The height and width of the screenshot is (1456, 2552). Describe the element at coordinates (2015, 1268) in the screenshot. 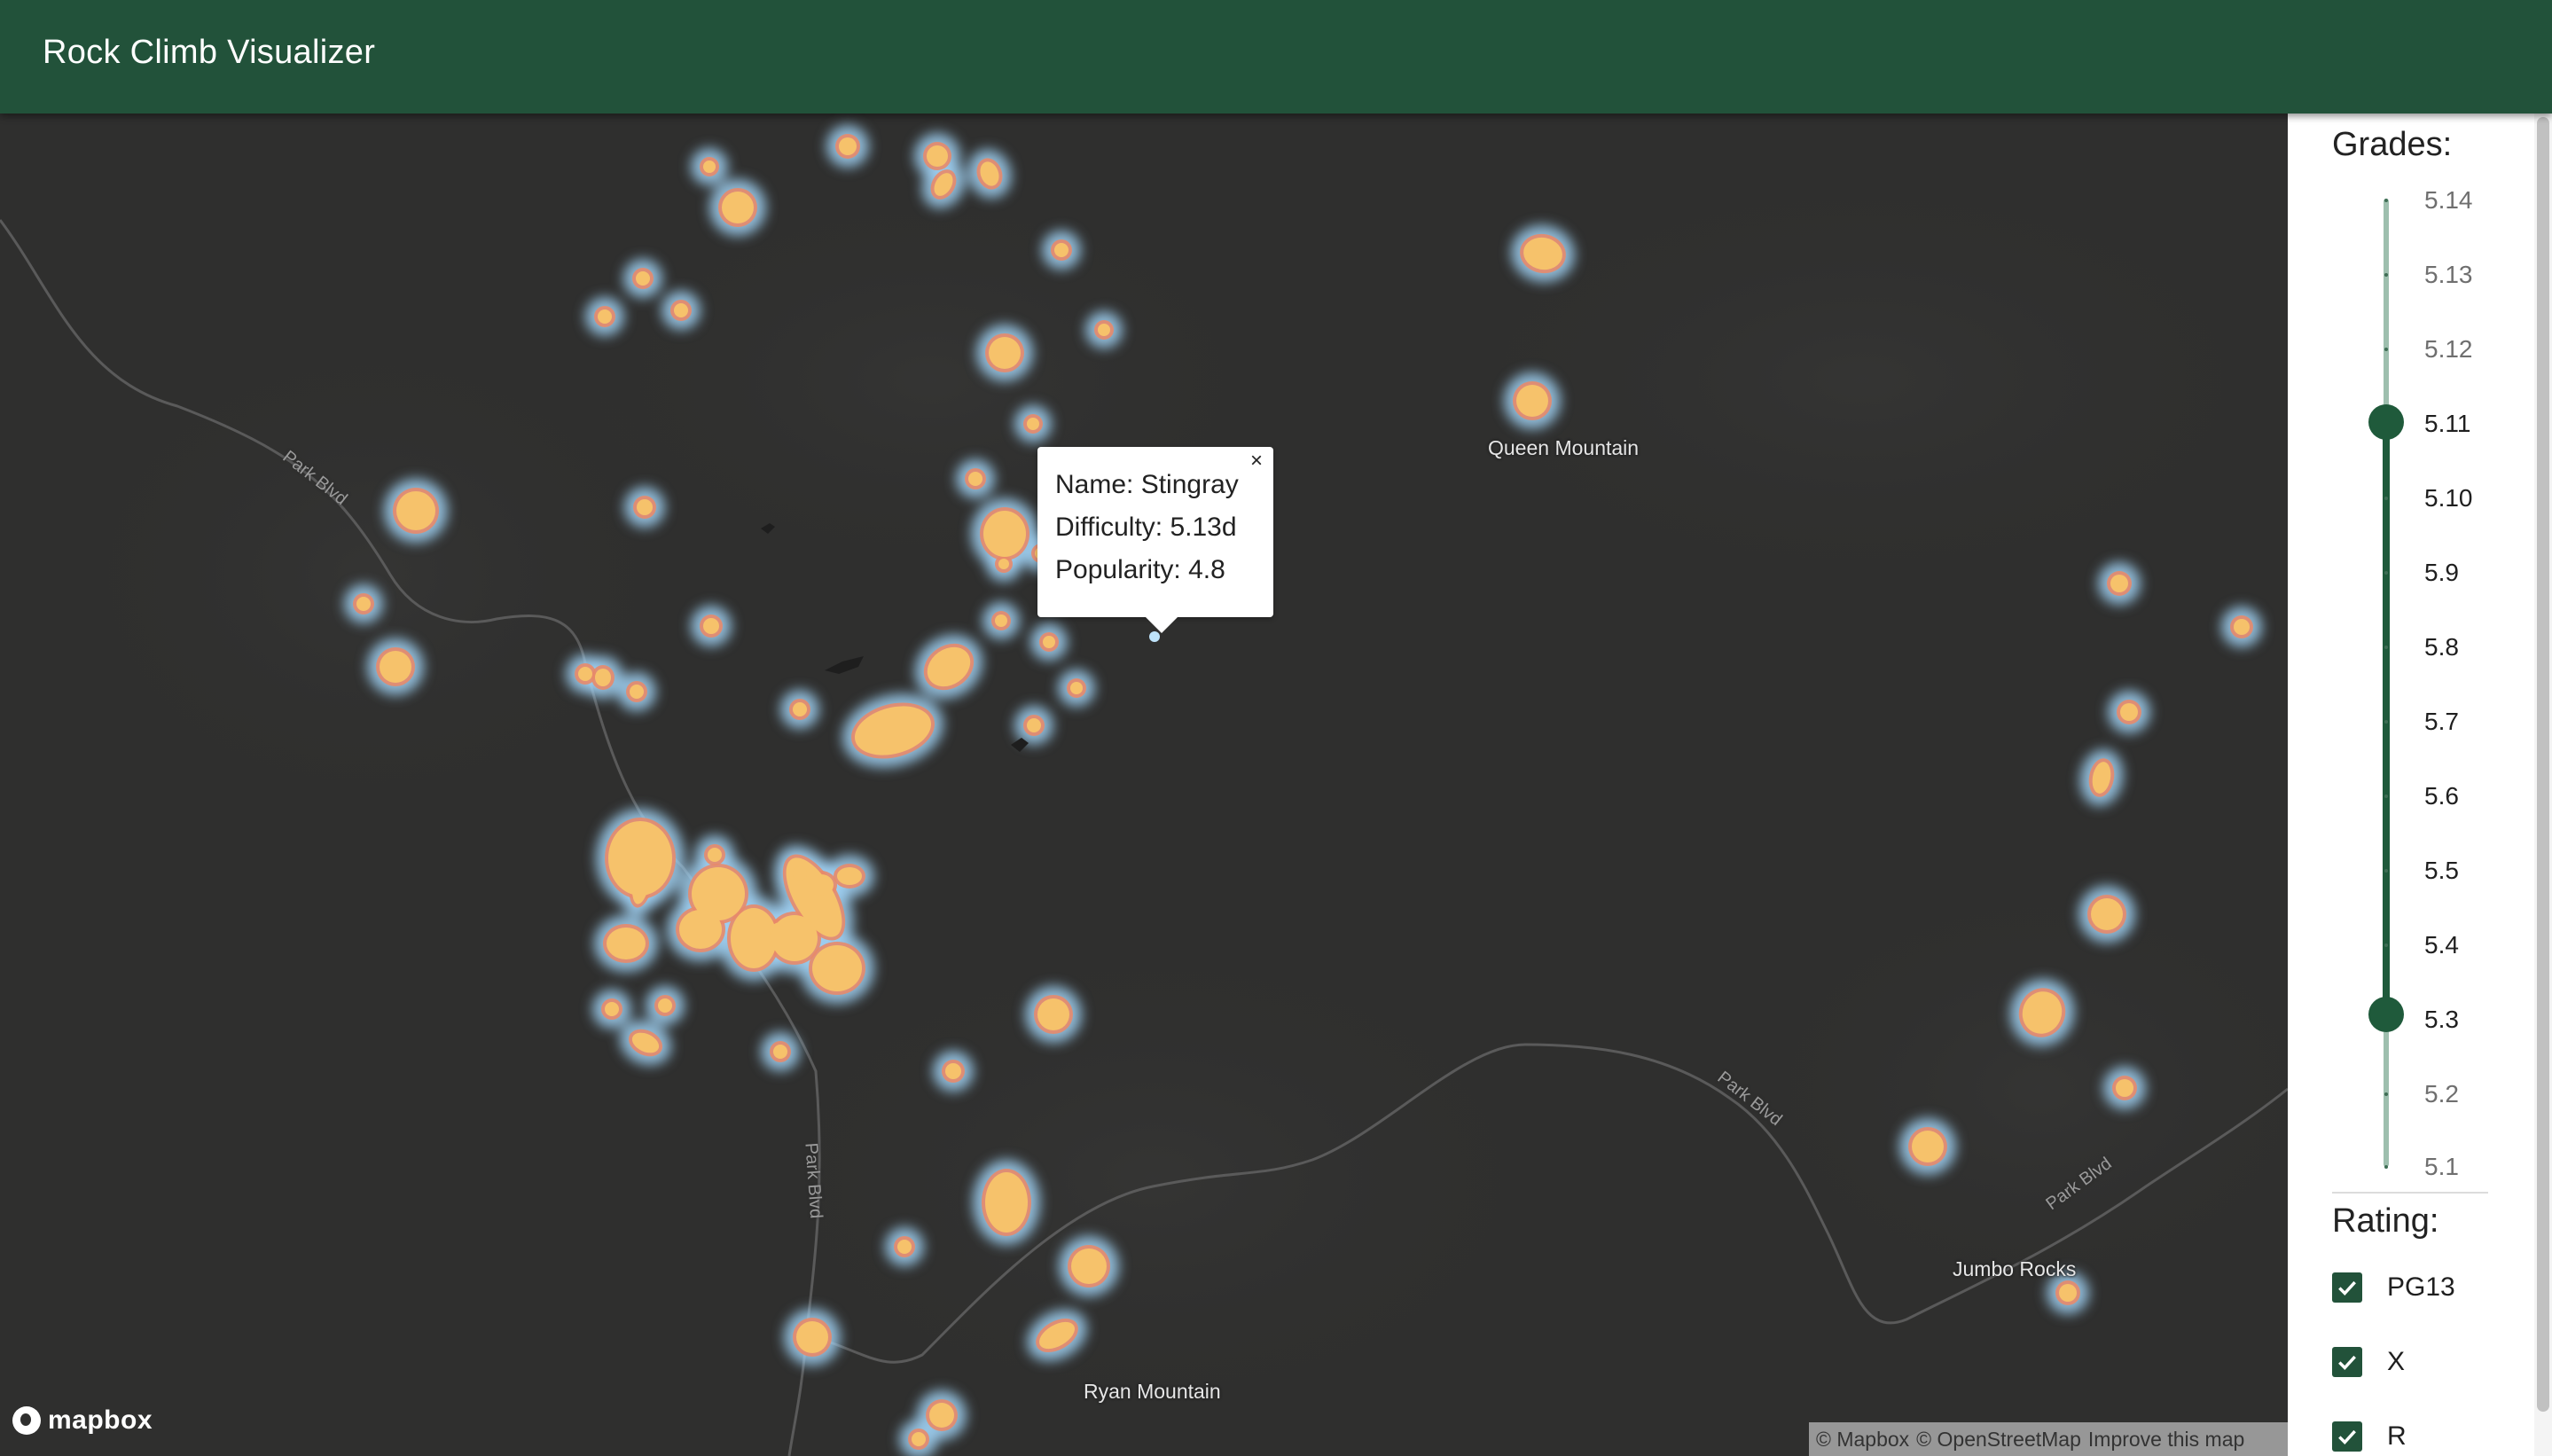

I see `place-label-jumbo-rocks: Jumbo Rocks` at that location.